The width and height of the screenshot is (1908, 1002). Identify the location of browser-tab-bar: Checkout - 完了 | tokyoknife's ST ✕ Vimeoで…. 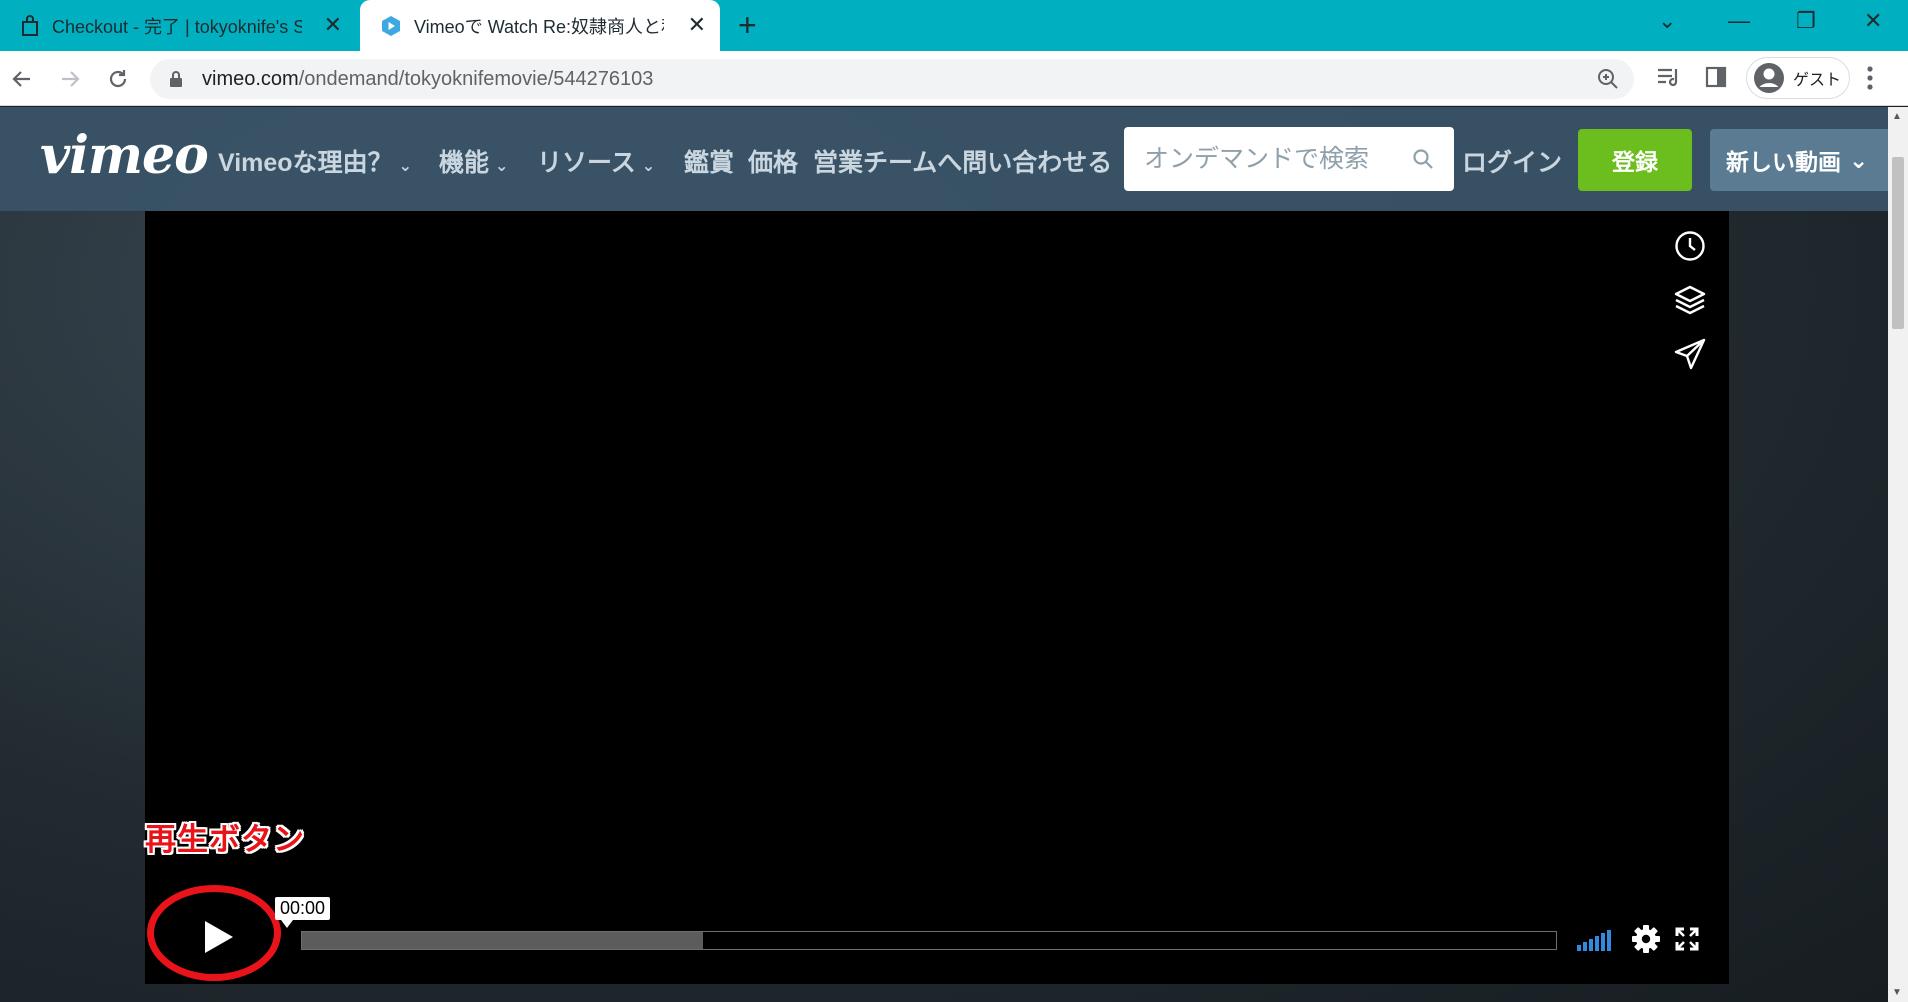
(954, 25).